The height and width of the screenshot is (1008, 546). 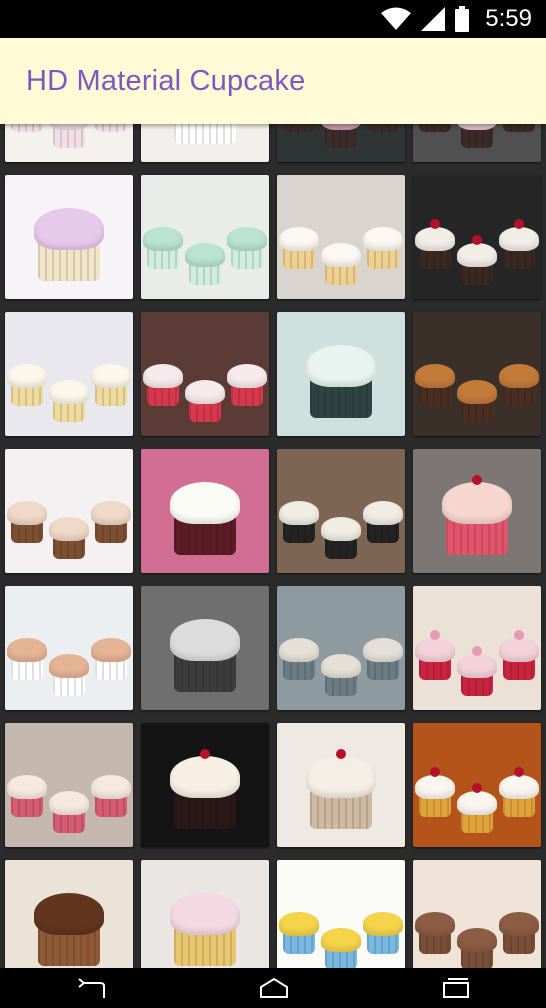 What do you see at coordinates (273, 81) in the screenshot?
I see `app-bar: HD Material Cupcake` at bounding box center [273, 81].